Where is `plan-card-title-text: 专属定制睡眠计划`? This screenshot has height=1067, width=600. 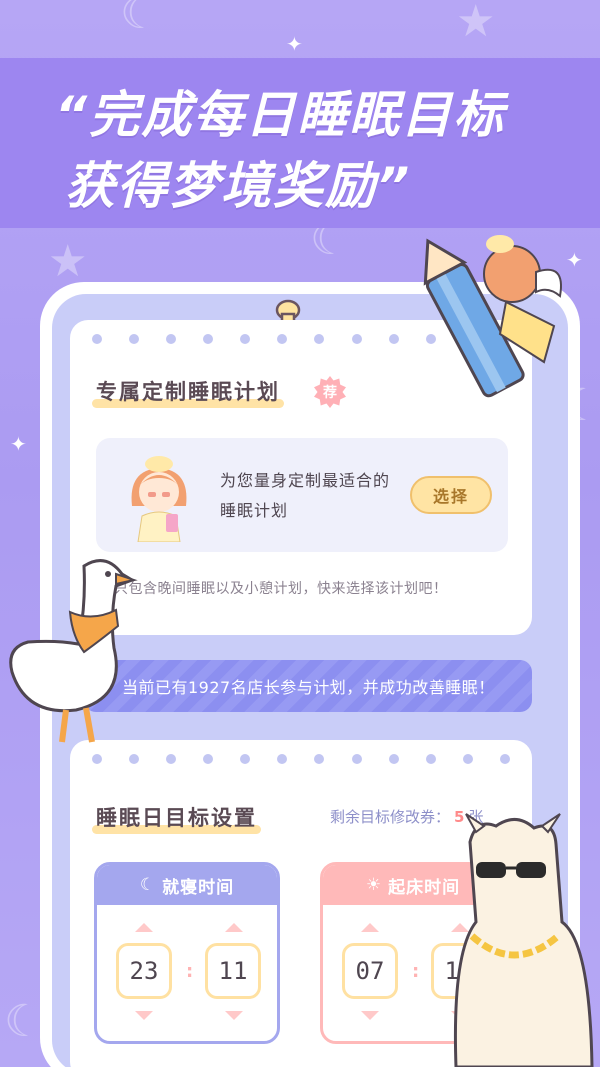
plan-card-title-text: 专属定制睡眠计划 is located at coordinates (188, 392).